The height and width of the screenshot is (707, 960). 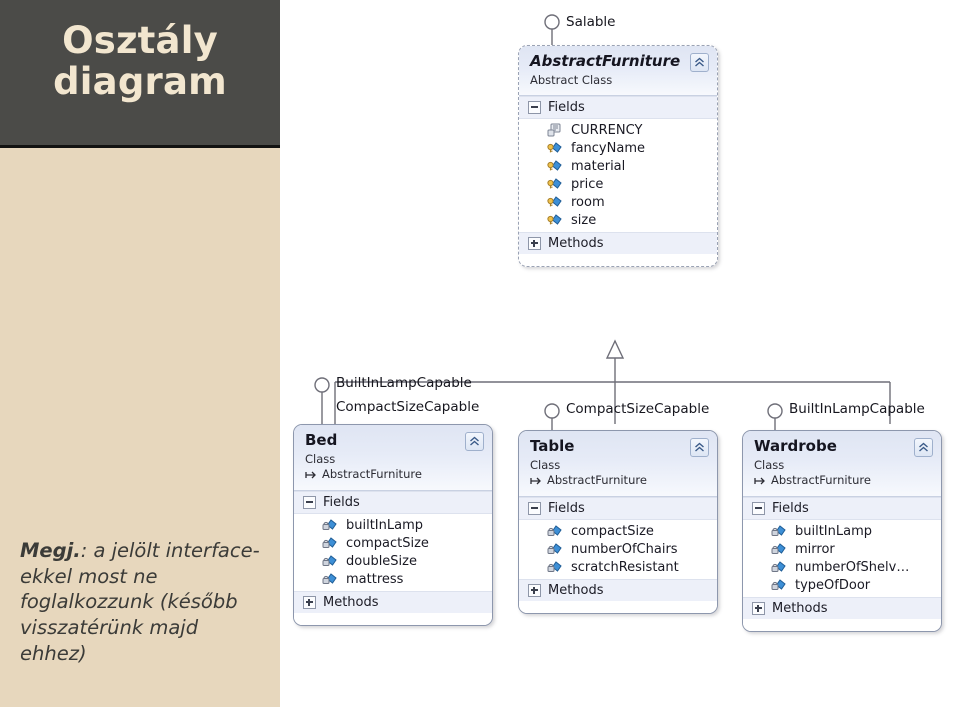 I want to click on field-name: room, so click(x=588, y=202).